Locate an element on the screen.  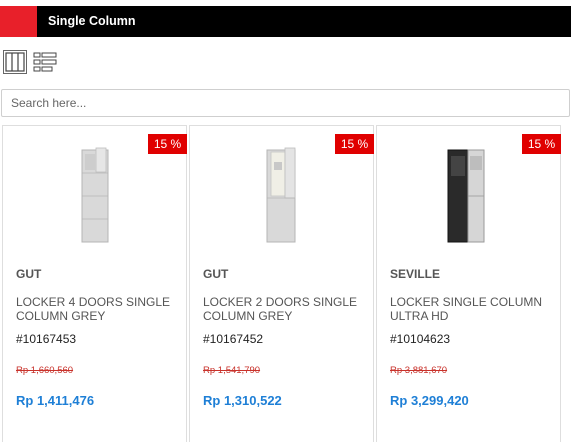
list-view-button is located at coordinates (45, 62).